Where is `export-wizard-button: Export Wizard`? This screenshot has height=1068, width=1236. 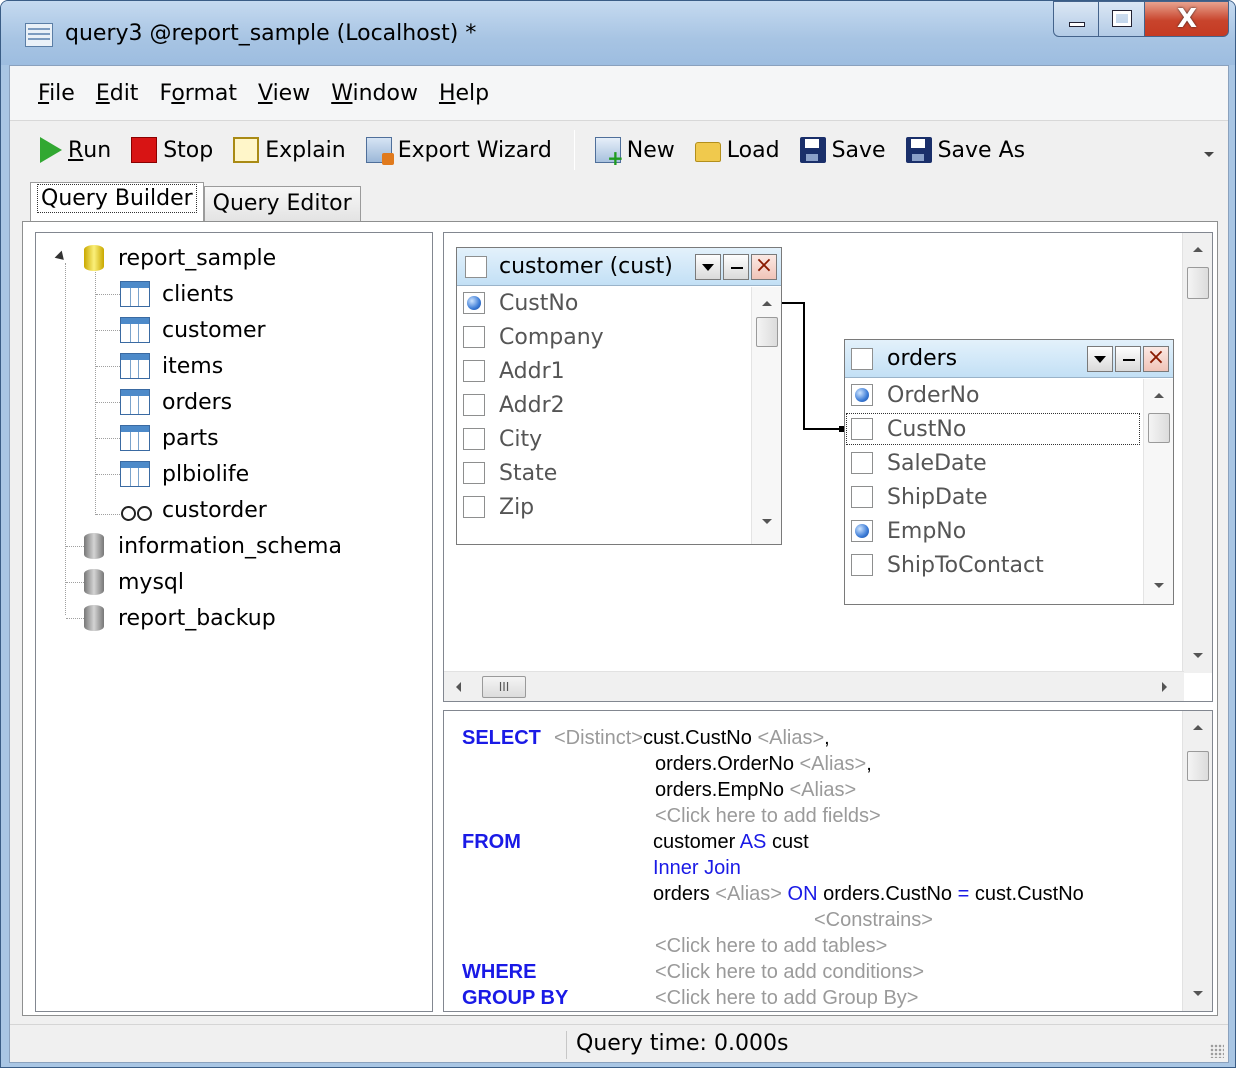
export-wizard-button: Export Wizard is located at coordinates (459, 150).